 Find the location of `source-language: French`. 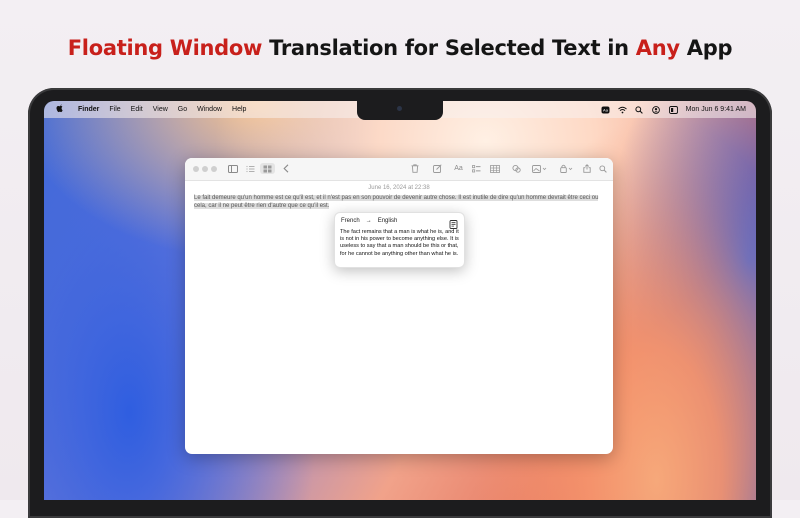

source-language: French is located at coordinates (350, 221).